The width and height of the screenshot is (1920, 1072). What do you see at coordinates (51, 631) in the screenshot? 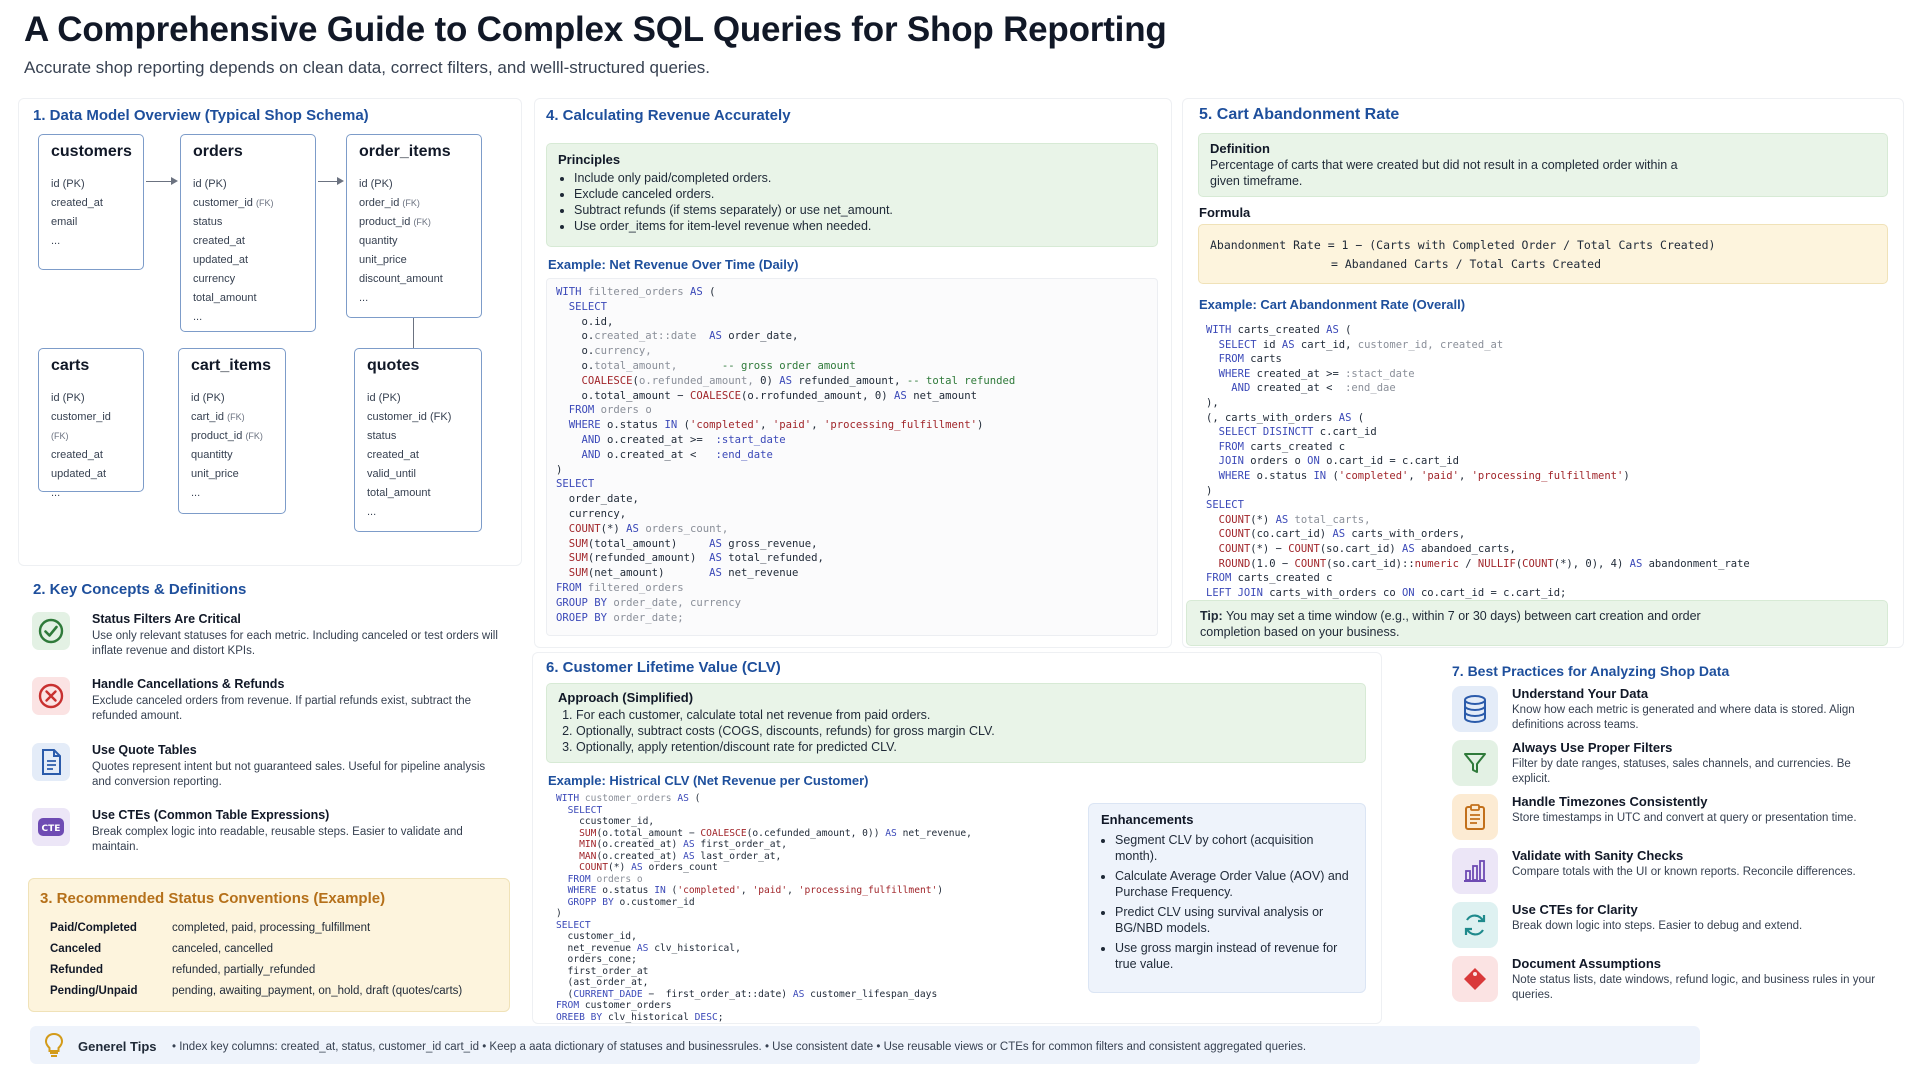
I see `check-circle-icon` at bounding box center [51, 631].